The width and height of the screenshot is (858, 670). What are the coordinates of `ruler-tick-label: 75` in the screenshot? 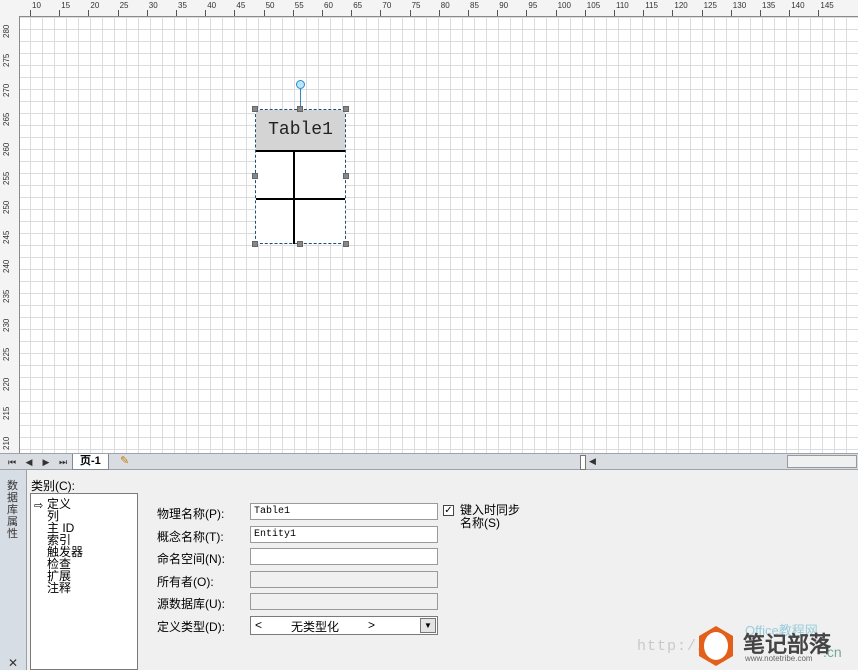 It's located at (416, 5).